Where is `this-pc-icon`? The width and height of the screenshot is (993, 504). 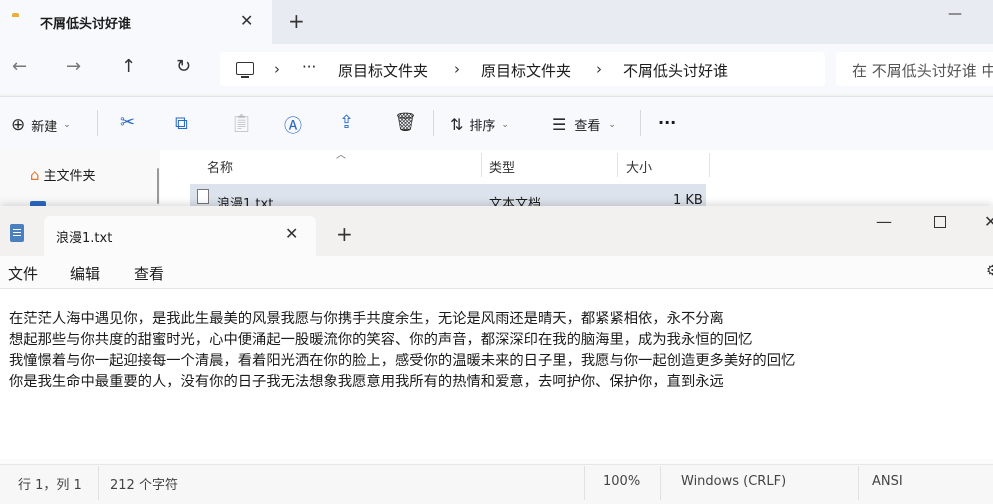 this-pc-icon is located at coordinates (245, 68).